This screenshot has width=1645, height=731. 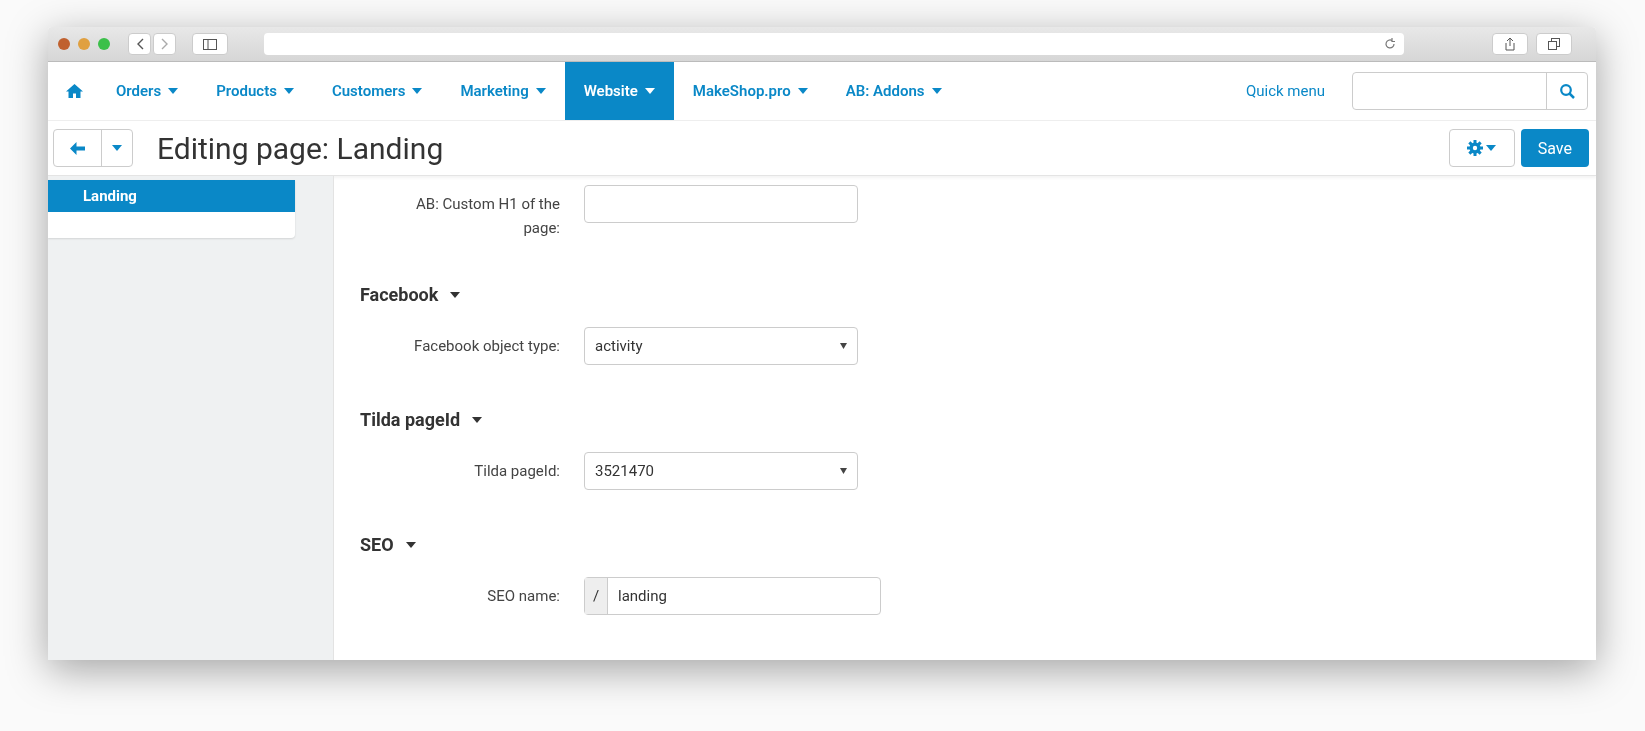 I want to click on sidebar-icon, so click(x=210, y=44).